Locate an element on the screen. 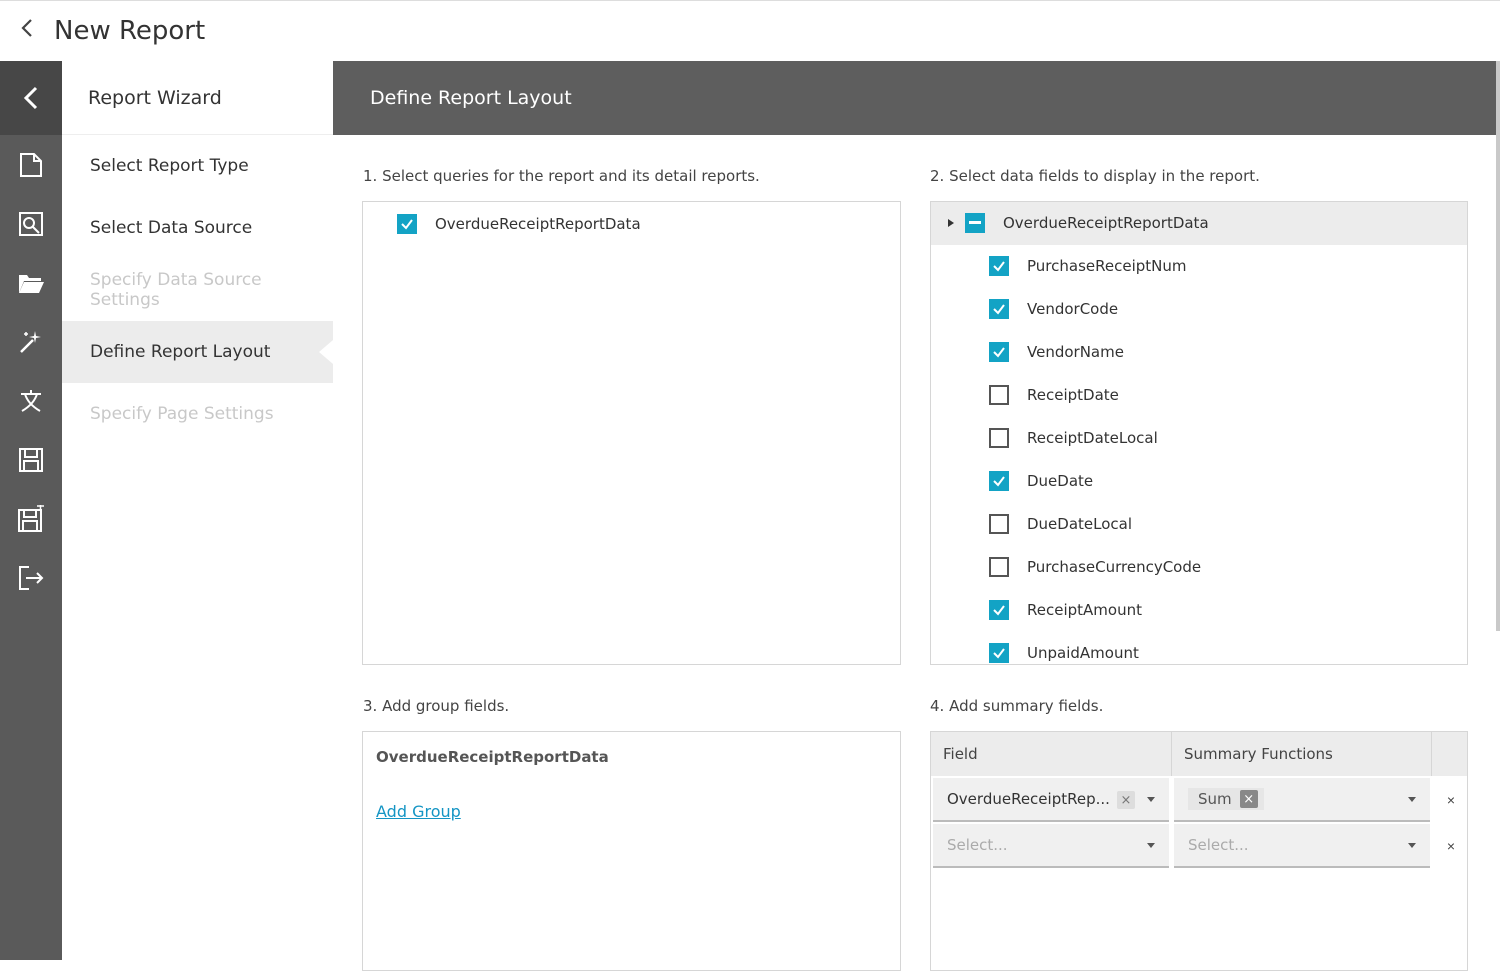 Image resolution: width=1500 pixels, height=971 pixels. field-label: DueDateLocal is located at coordinates (1080, 524).